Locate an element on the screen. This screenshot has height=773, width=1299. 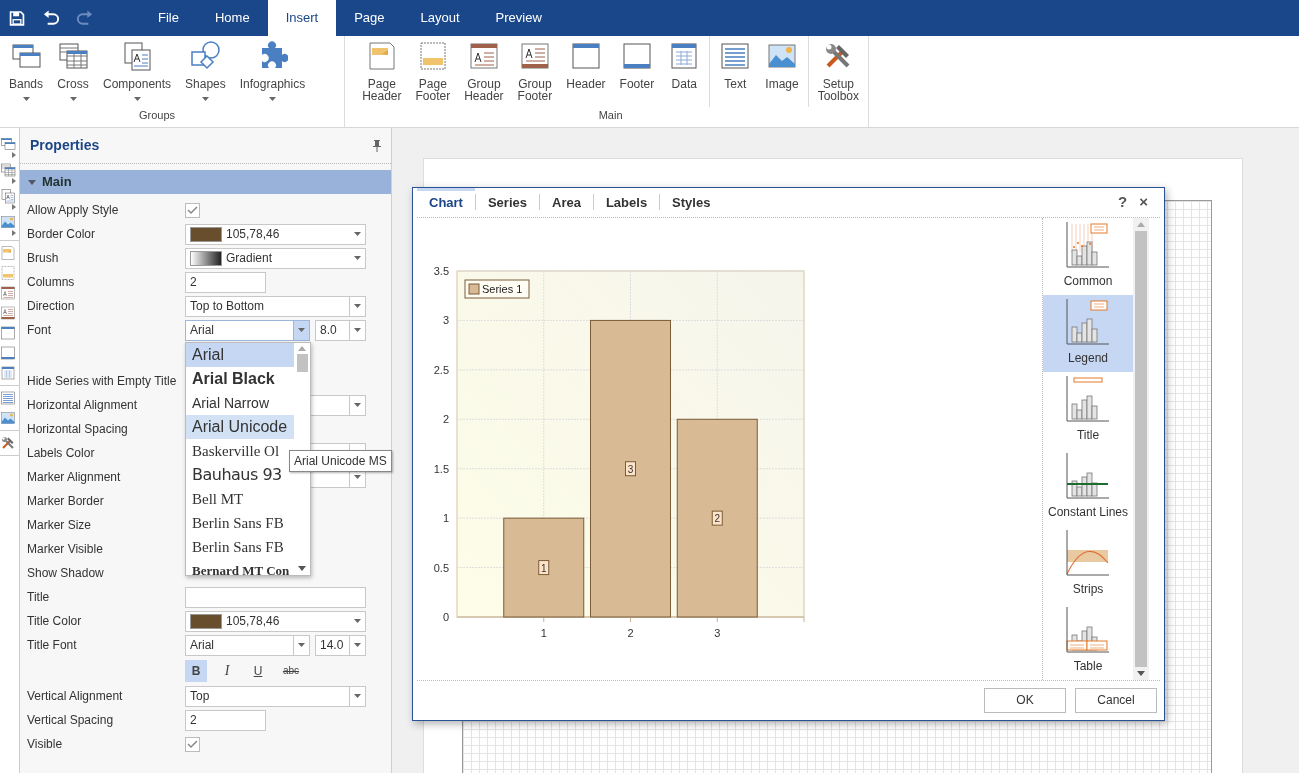
section-header: Main is located at coordinates (205, 182).